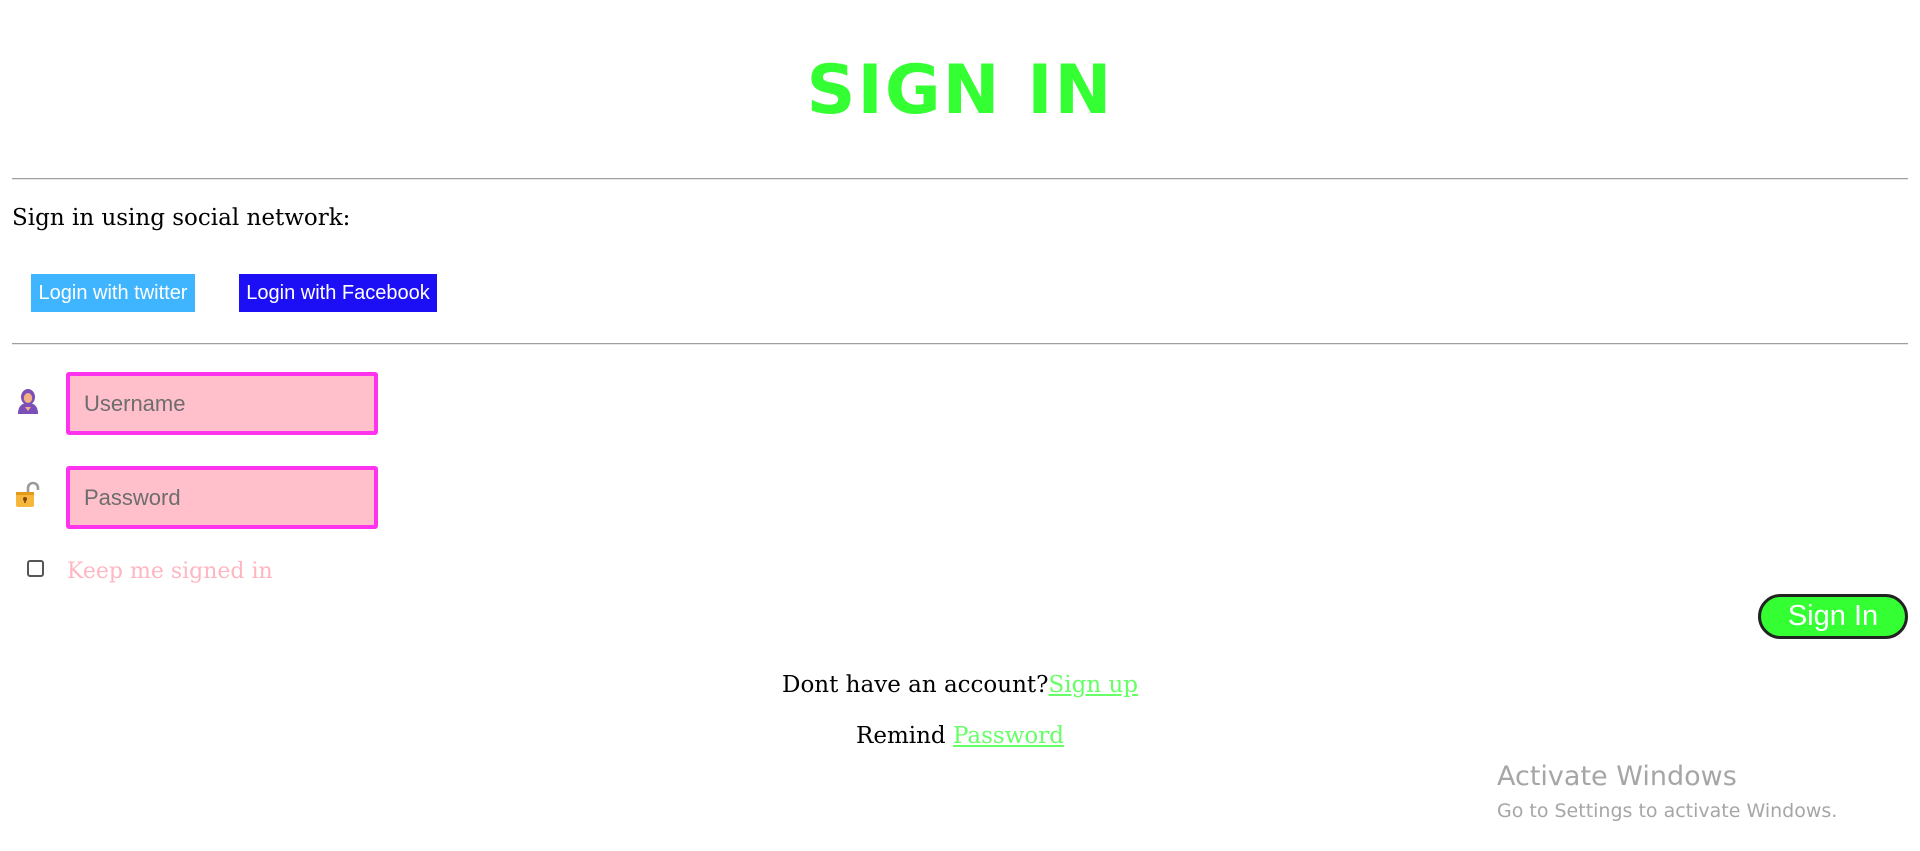 The height and width of the screenshot is (851, 1920). Describe the element at coordinates (960, 179) in the screenshot. I see `top-divider` at that location.